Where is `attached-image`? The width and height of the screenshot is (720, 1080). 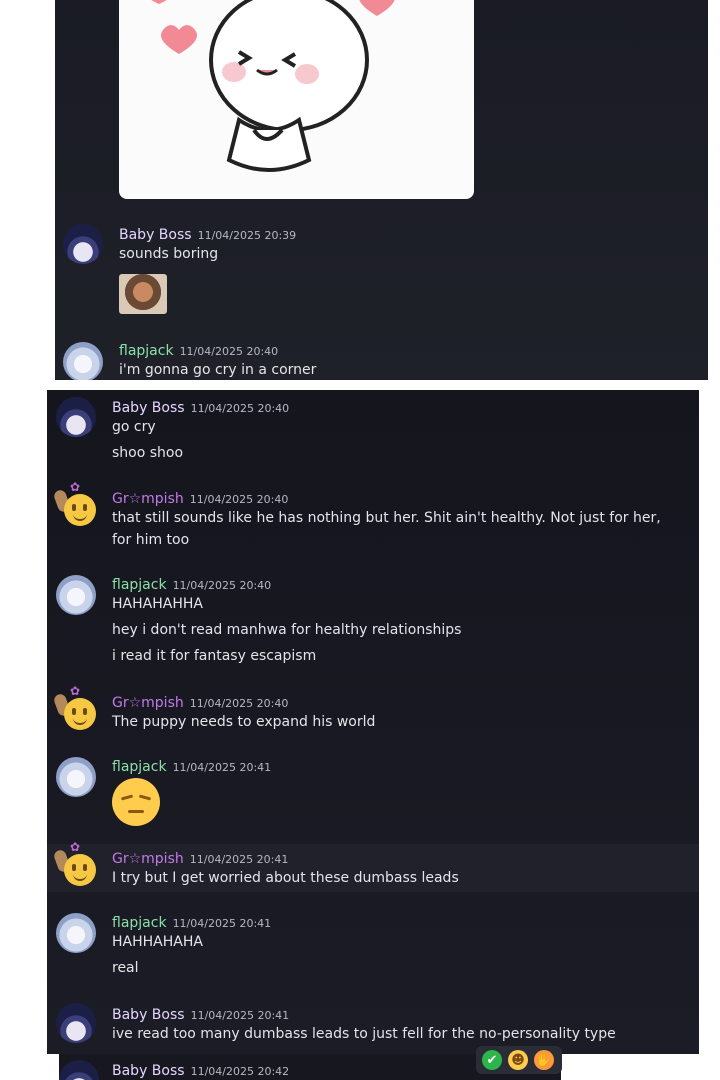
attached-image is located at coordinates (143, 294).